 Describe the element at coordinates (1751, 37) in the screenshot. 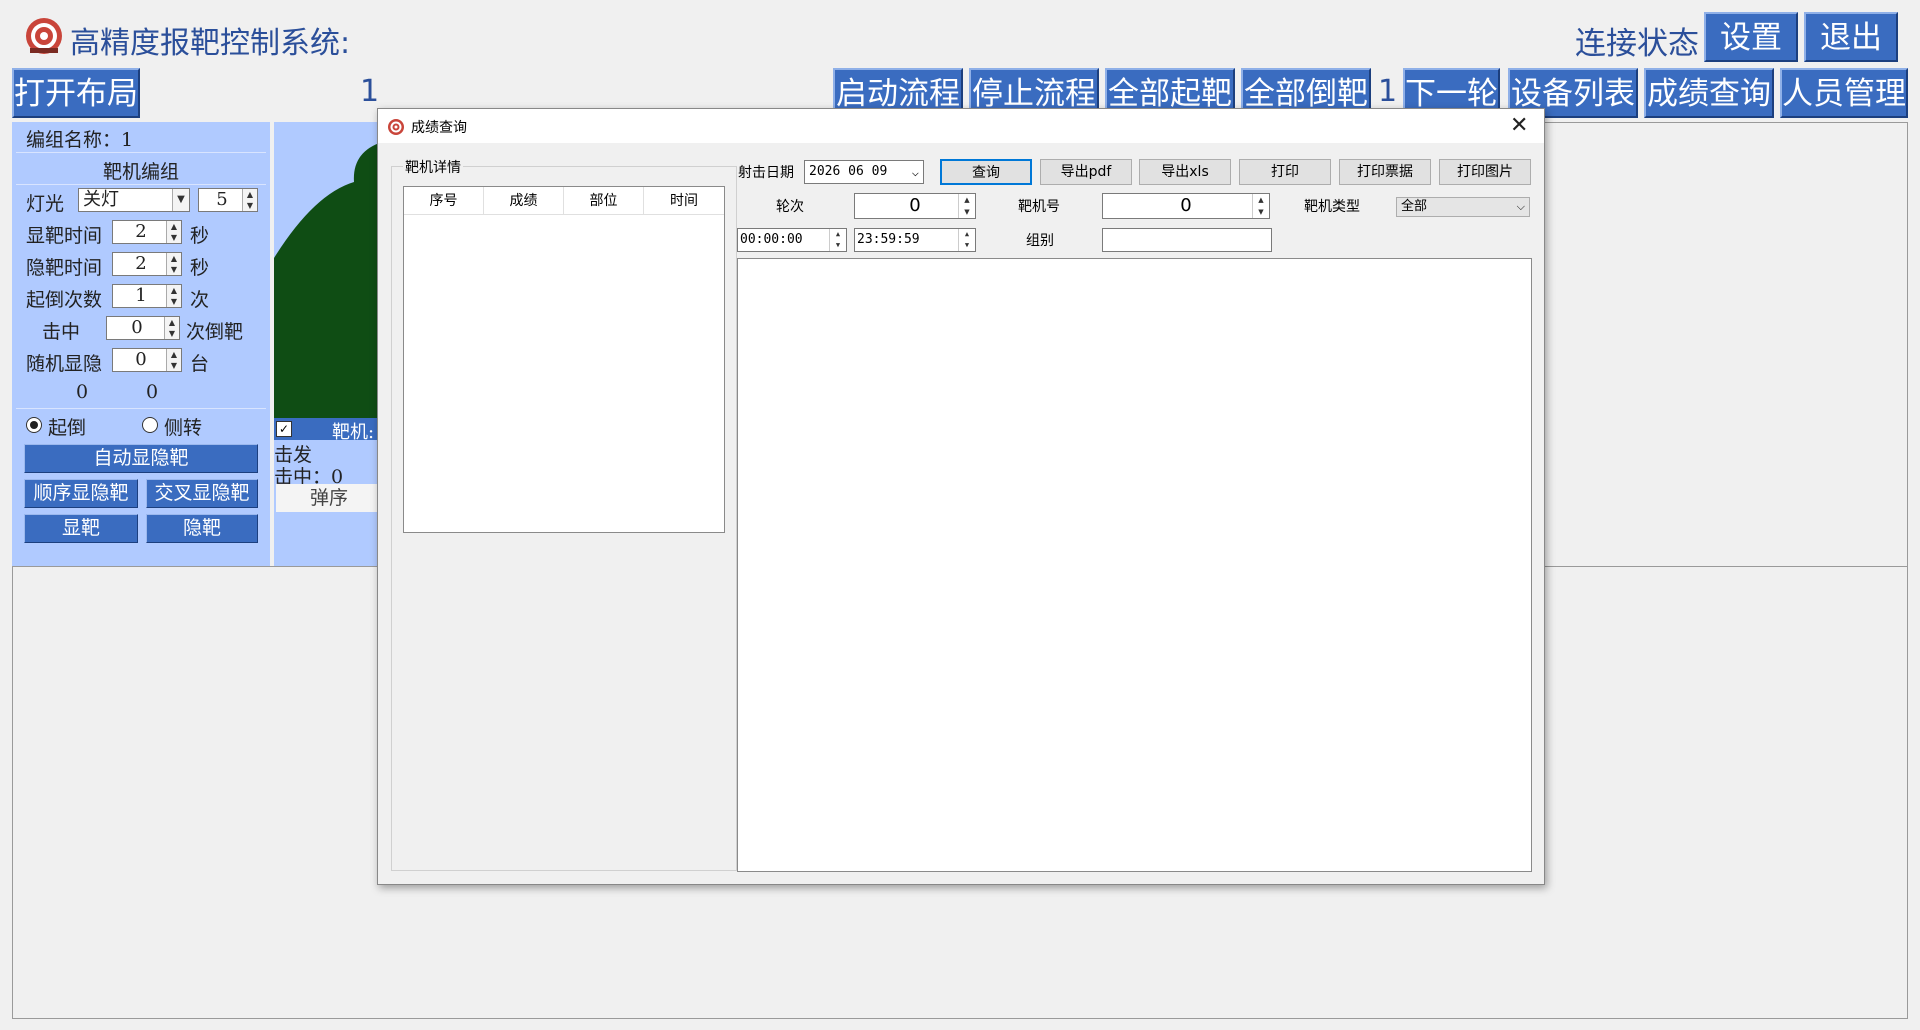

I see `settings-button: 设置` at that location.